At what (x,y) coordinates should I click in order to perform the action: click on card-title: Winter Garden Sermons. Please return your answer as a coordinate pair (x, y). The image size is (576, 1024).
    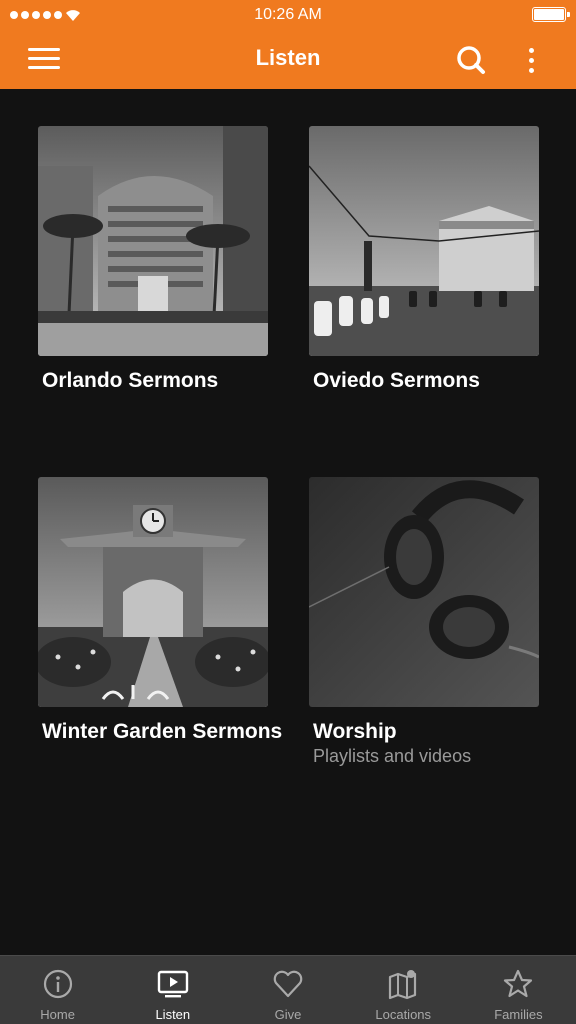
    Looking at the image, I should click on (167, 732).